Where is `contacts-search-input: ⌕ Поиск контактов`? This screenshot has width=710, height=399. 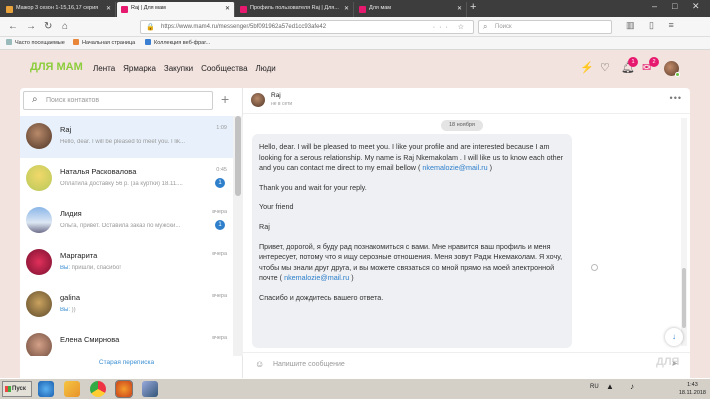
contacts-search-input: ⌕ Поиск контактов is located at coordinates (118, 100).